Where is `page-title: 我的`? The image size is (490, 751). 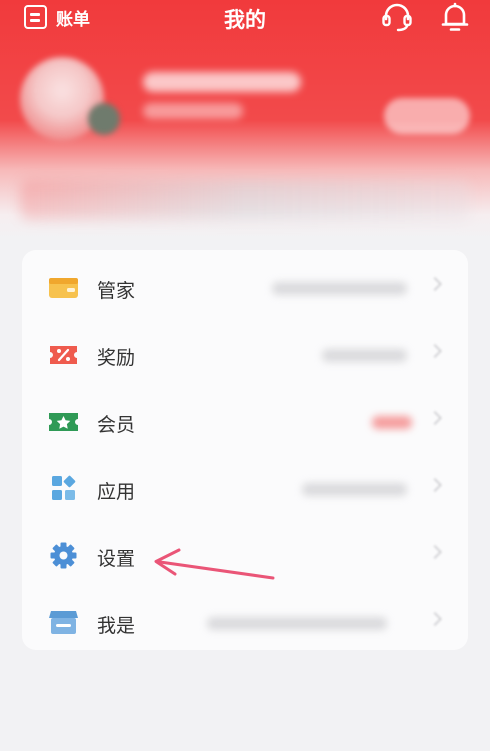
page-title: 我的 is located at coordinates (245, 20).